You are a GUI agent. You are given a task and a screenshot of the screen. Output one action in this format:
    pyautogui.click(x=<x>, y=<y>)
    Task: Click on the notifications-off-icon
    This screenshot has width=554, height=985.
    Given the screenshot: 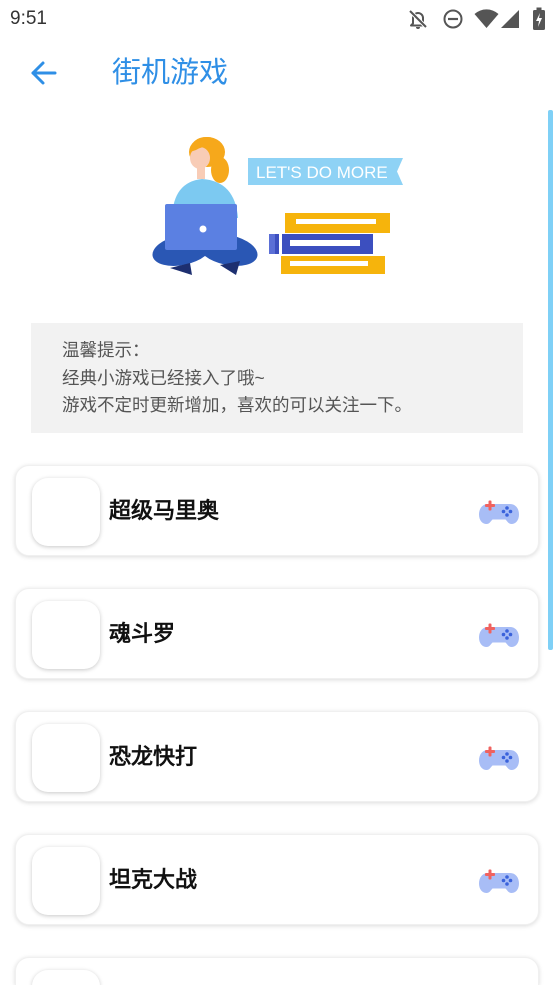 What is the action you would take?
    pyautogui.click(x=418, y=19)
    